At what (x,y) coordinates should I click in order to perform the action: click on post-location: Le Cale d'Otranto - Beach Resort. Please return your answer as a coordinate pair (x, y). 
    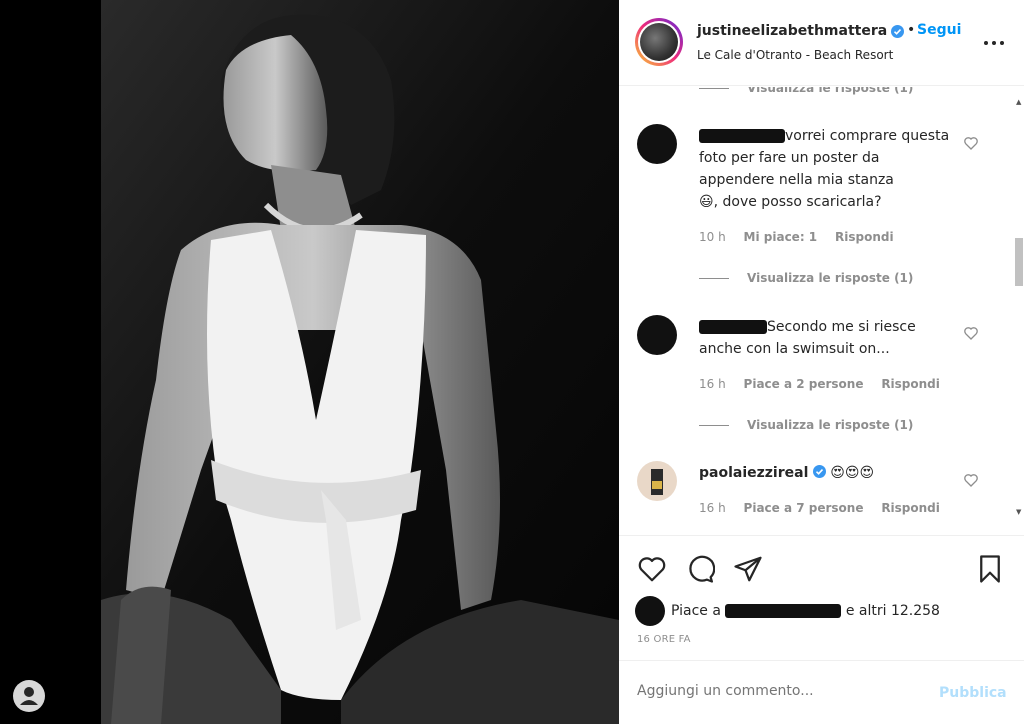
    Looking at the image, I should click on (795, 55).